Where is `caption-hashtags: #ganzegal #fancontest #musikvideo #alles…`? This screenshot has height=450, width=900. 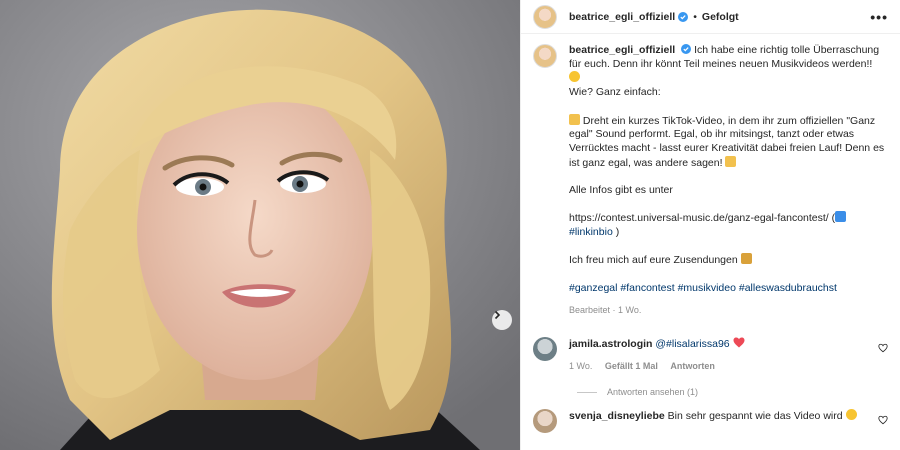 caption-hashtags: #ganzegal #fancontest #musikvideo #alles… is located at coordinates (703, 288).